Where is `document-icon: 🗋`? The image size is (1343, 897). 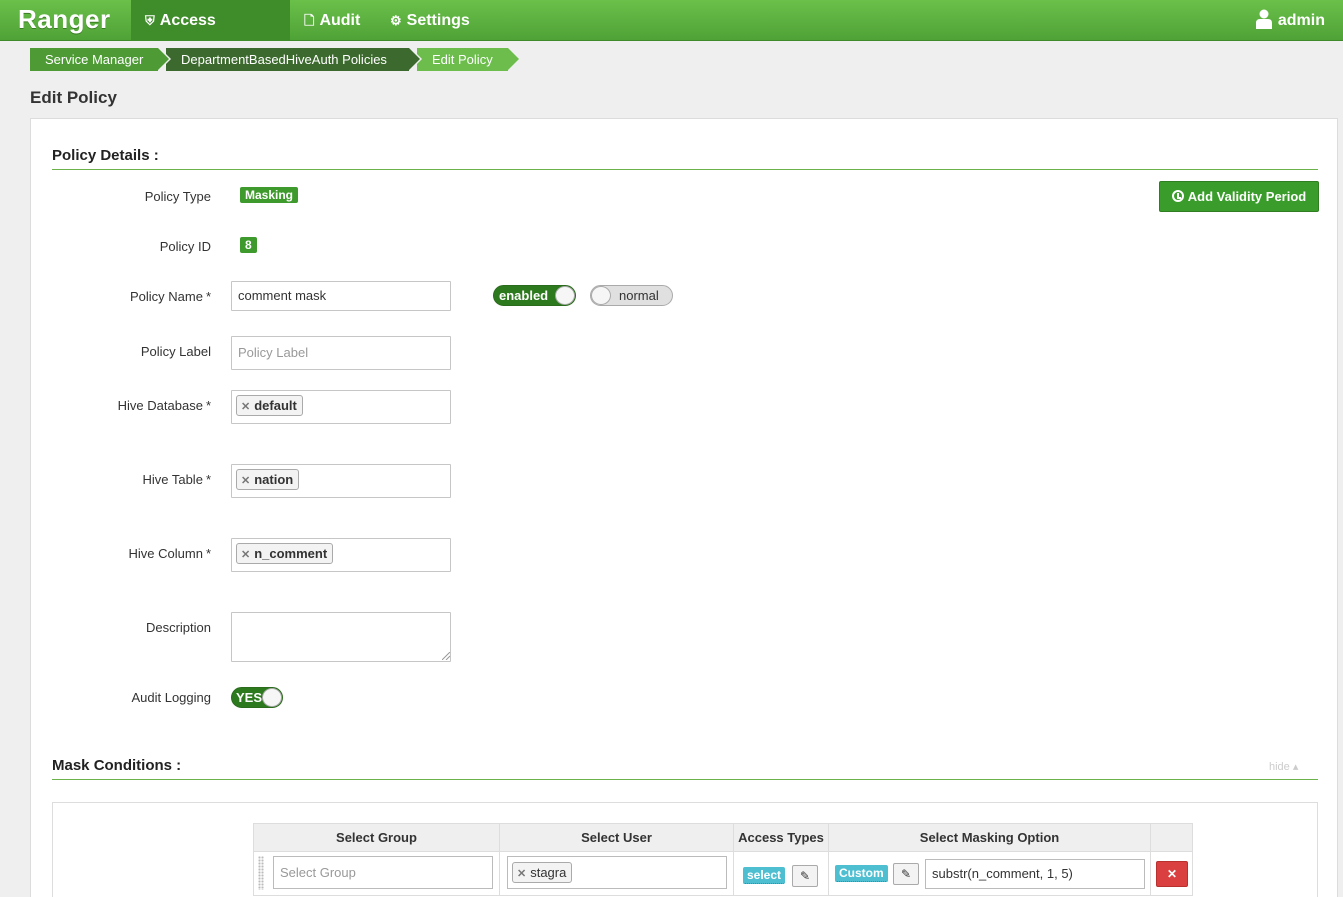
document-icon: 🗋 is located at coordinates (309, 20).